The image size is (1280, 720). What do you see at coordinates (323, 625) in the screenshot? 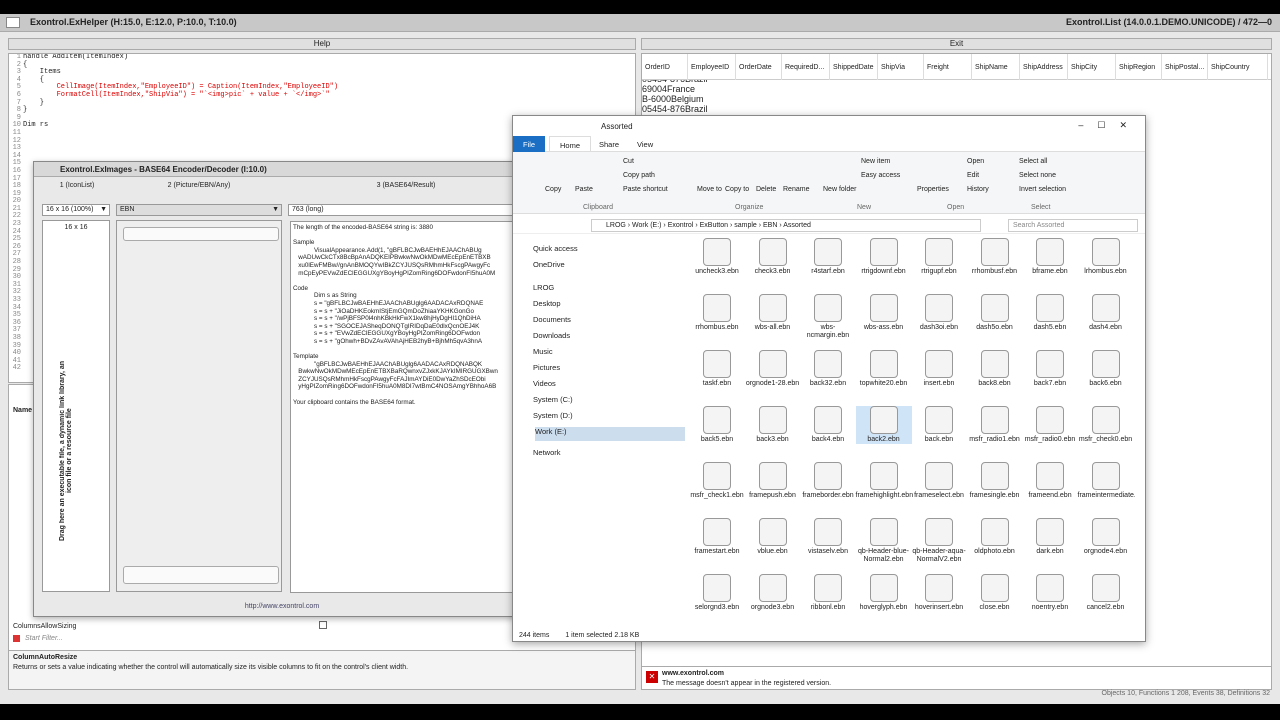
I see `columns-allow-sizing-checkbox` at bounding box center [323, 625].